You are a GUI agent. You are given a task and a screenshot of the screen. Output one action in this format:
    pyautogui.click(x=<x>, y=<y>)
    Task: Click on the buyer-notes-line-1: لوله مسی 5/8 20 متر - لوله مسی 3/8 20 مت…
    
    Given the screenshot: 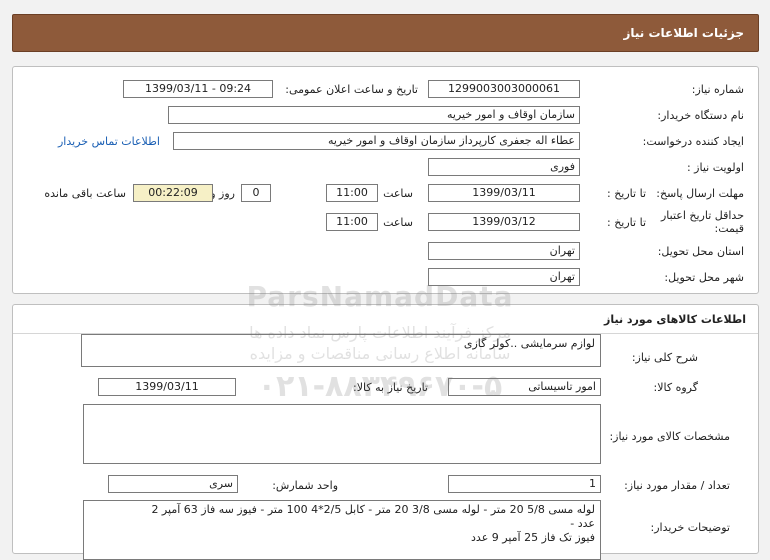 What is the action you would take?
    pyautogui.click(x=373, y=509)
    